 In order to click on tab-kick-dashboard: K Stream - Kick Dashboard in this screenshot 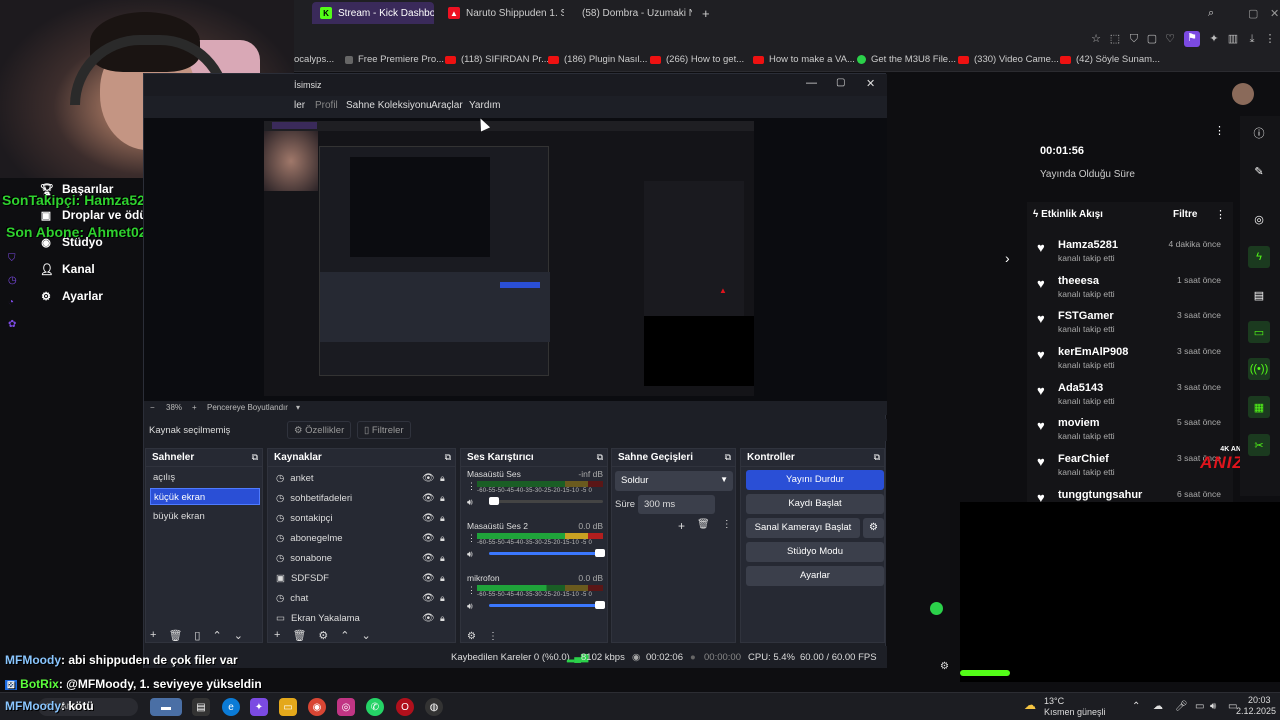, I will do `click(373, 13)`.